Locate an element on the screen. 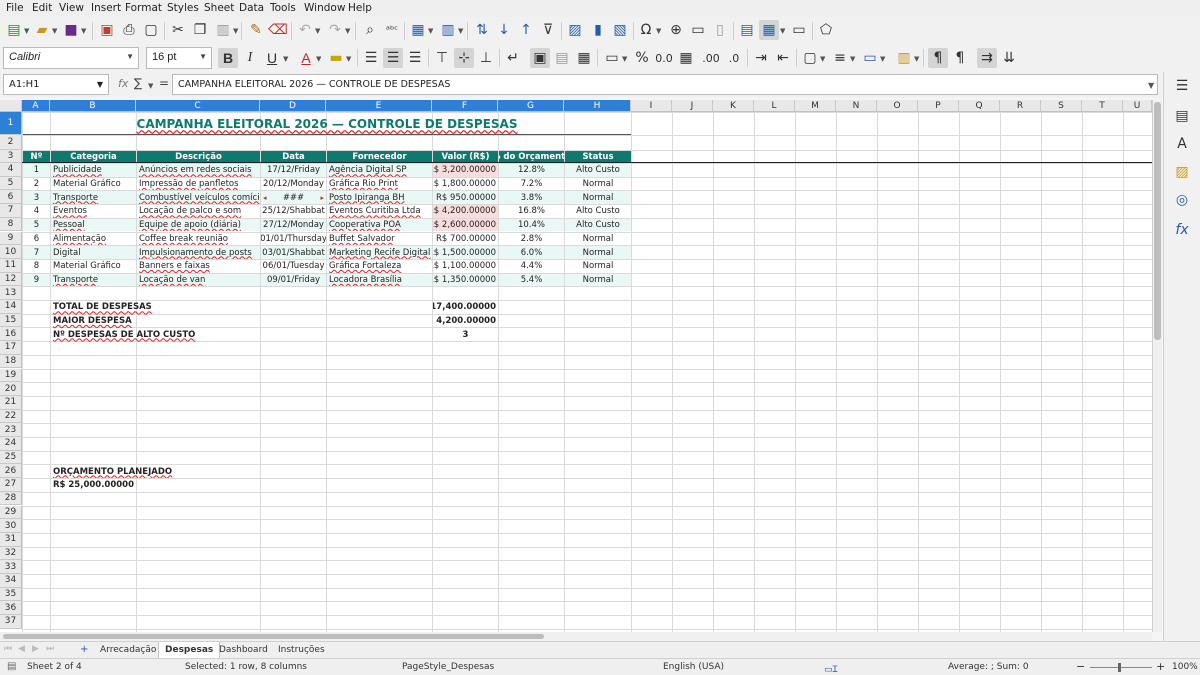  column-header: F is located at coordinates (465, 106).